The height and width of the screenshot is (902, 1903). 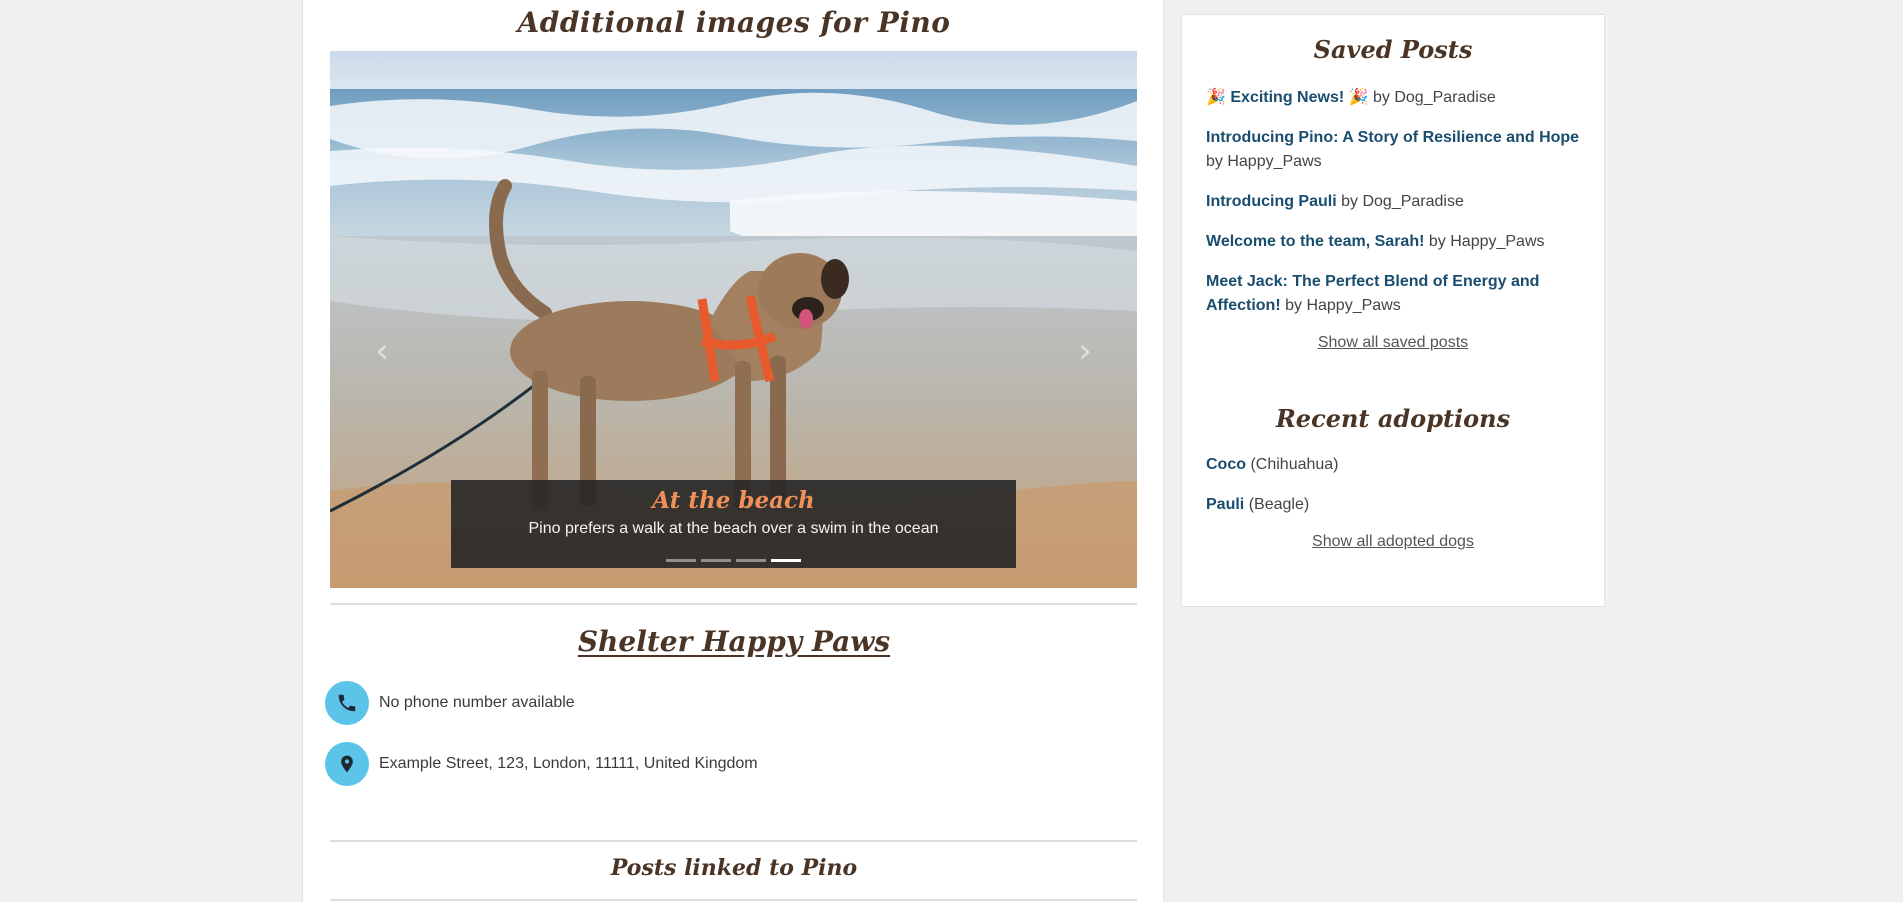 What do you see at coordinates (347, 764) in the screenshot?
I see `map-marker-icon` at bounding box center [347, 764].